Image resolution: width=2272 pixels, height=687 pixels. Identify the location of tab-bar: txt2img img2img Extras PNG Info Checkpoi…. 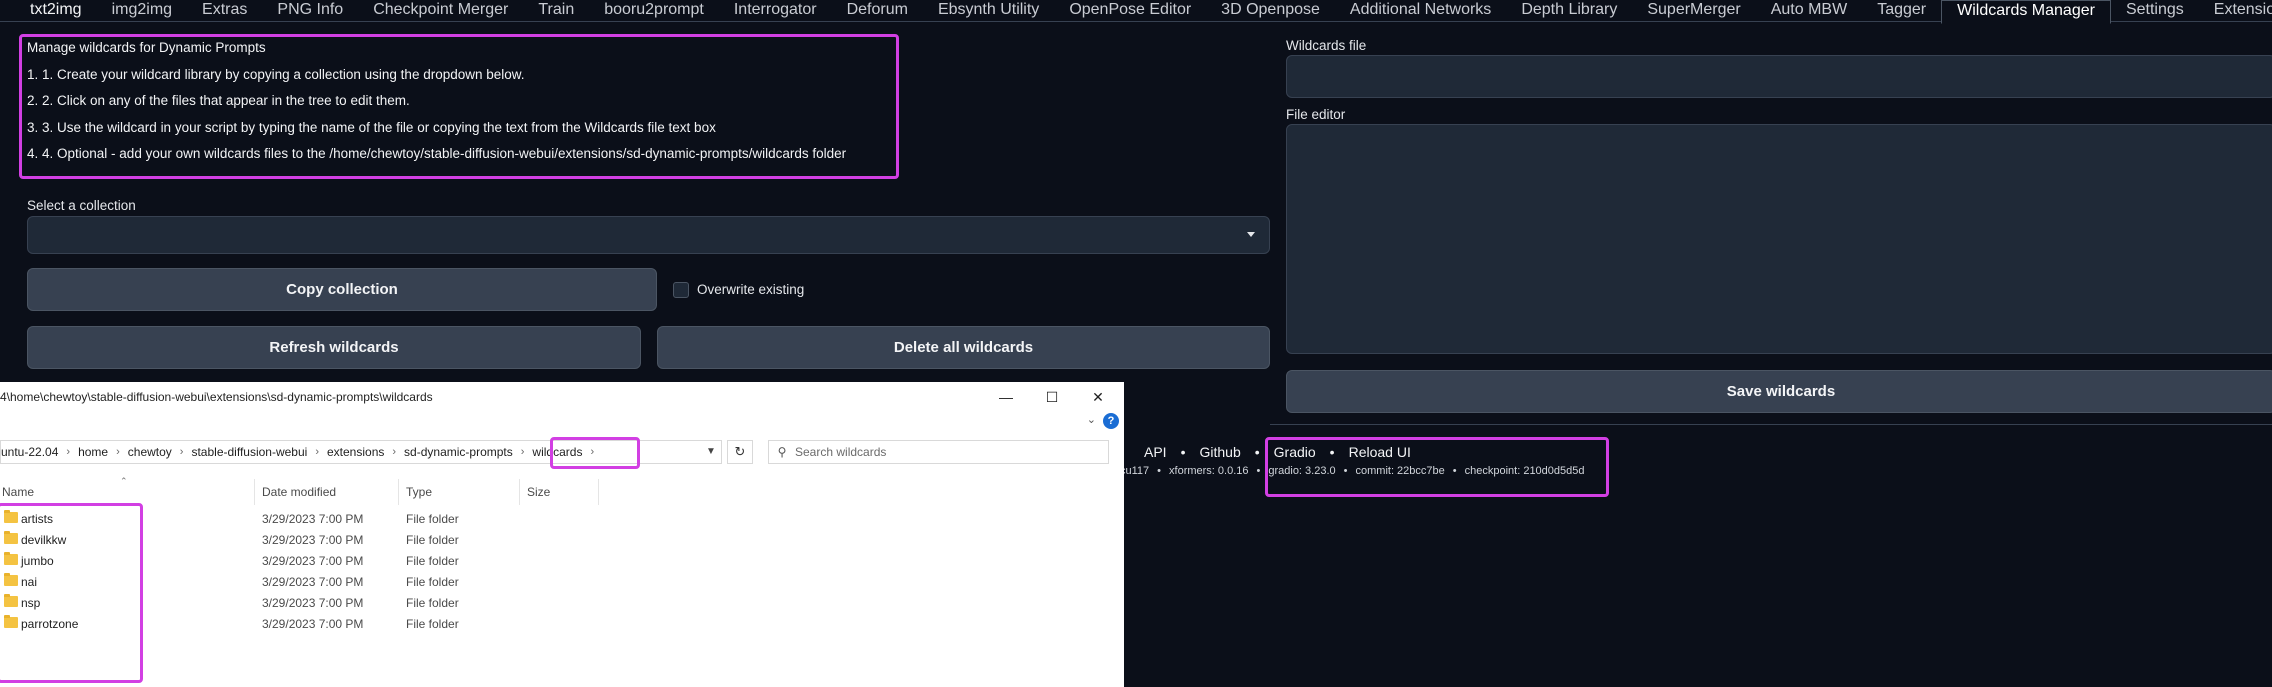
(1136, 12).